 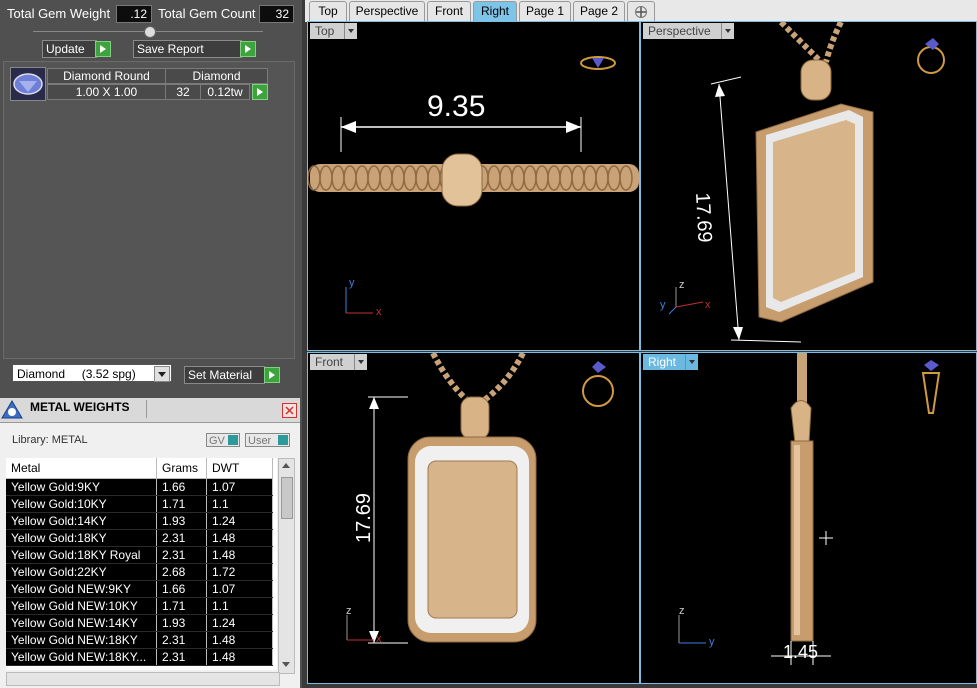 What do you see at coordinates (81, 606) in the screenshot?
I see `metal-cell: Yellow Gold NEW:10KY` at bounding box center [81, 606].